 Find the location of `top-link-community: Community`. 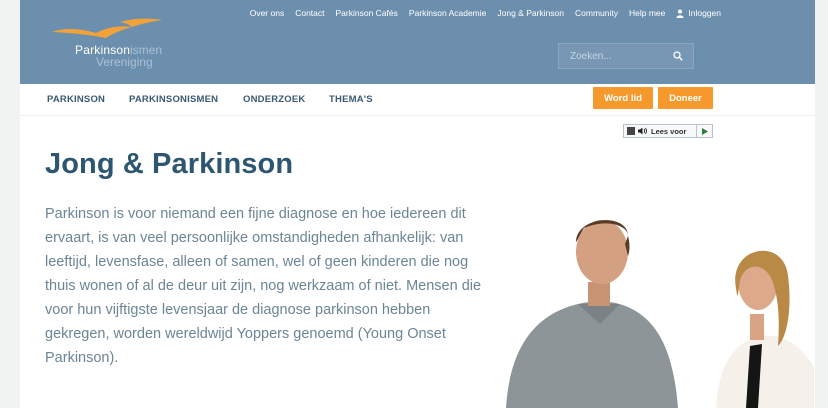

top-link-community: Community is located at coordinates (596, 13).